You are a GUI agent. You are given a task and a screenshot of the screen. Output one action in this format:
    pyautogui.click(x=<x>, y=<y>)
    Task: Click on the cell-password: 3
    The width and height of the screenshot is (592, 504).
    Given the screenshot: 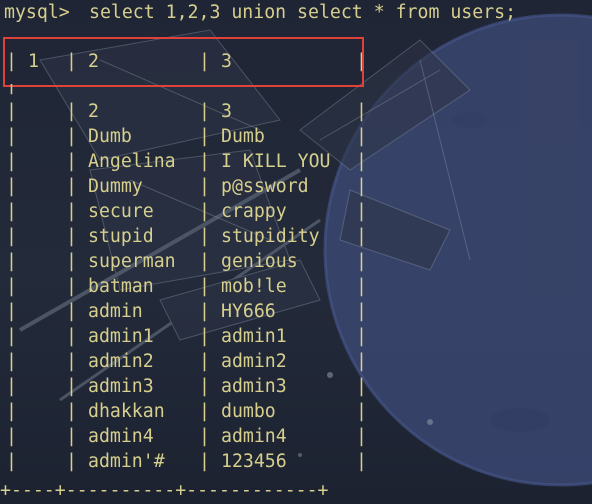 What is the action you would take?
    pyautogui.click(x=226, y=111)
    